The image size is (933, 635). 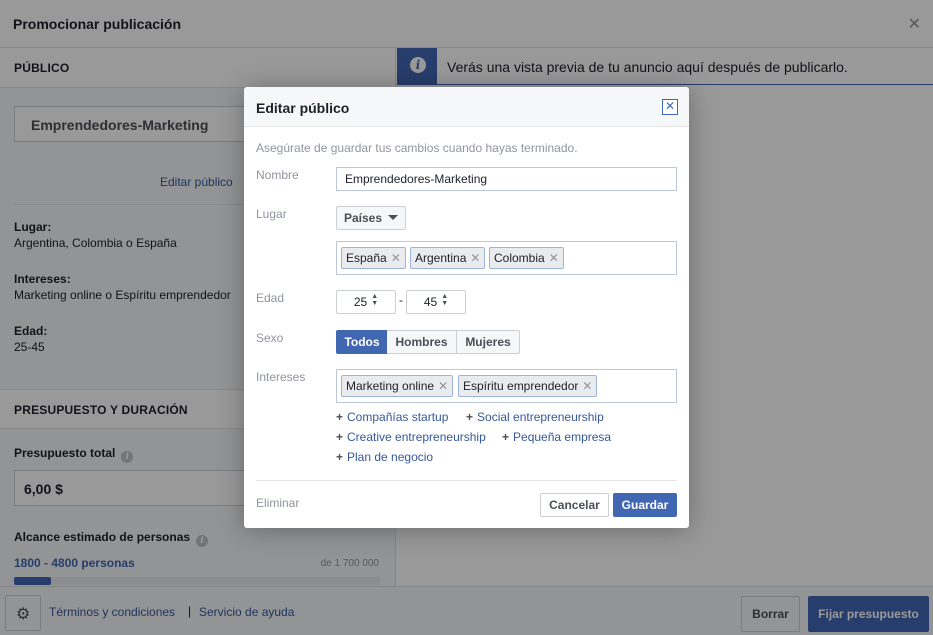 I want to click on countries-token-input: España ✕ Argentina ✕ Colombia ✕, so click(x=506, y=258).